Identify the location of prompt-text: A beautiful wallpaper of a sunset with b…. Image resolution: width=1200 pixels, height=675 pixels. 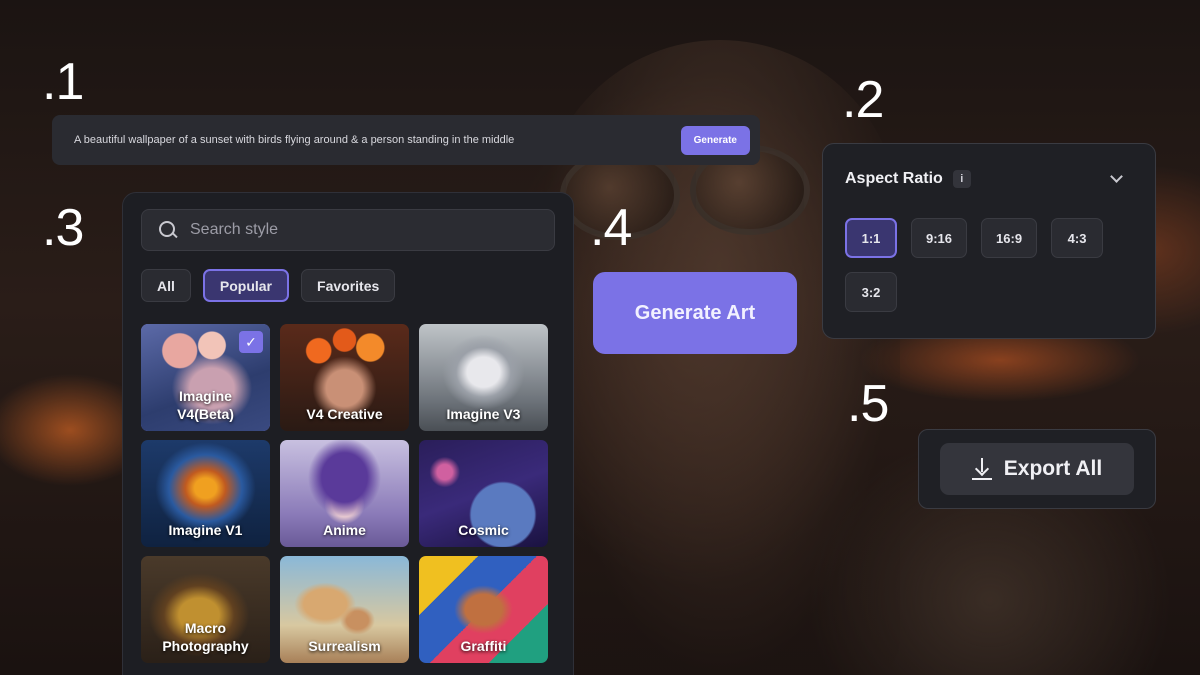
(294, 140).